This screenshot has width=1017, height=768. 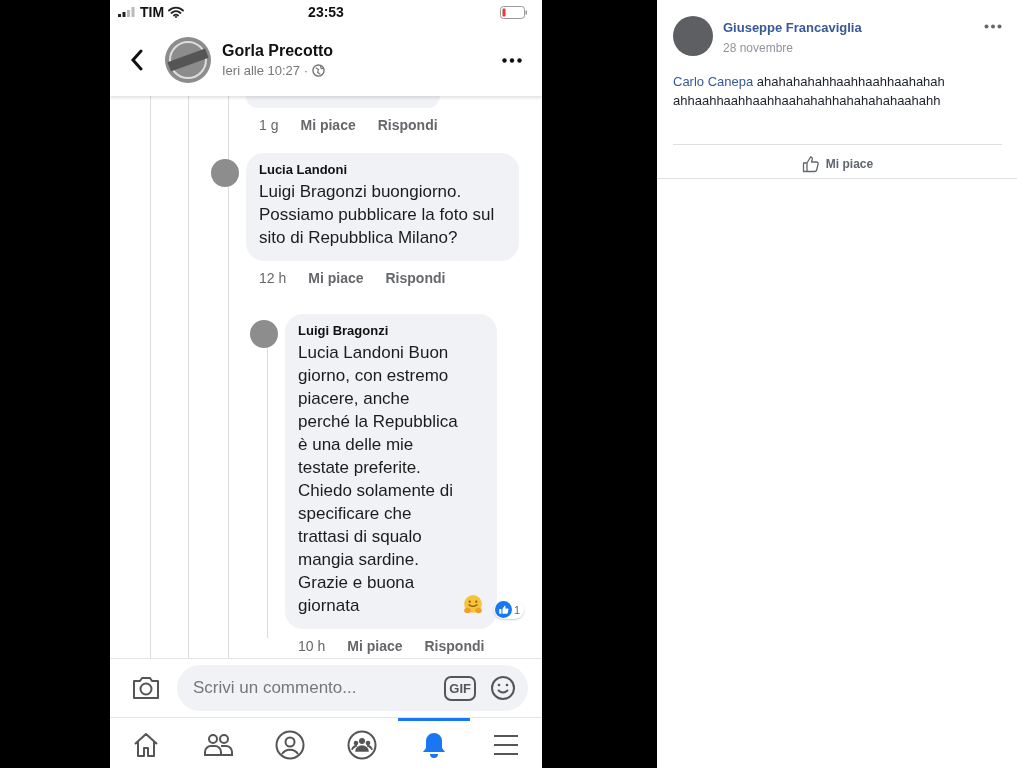 What do you see at coordinates (434, 744) in the screenshot?
I see `bell-icon` at bounding box center [434, 744].